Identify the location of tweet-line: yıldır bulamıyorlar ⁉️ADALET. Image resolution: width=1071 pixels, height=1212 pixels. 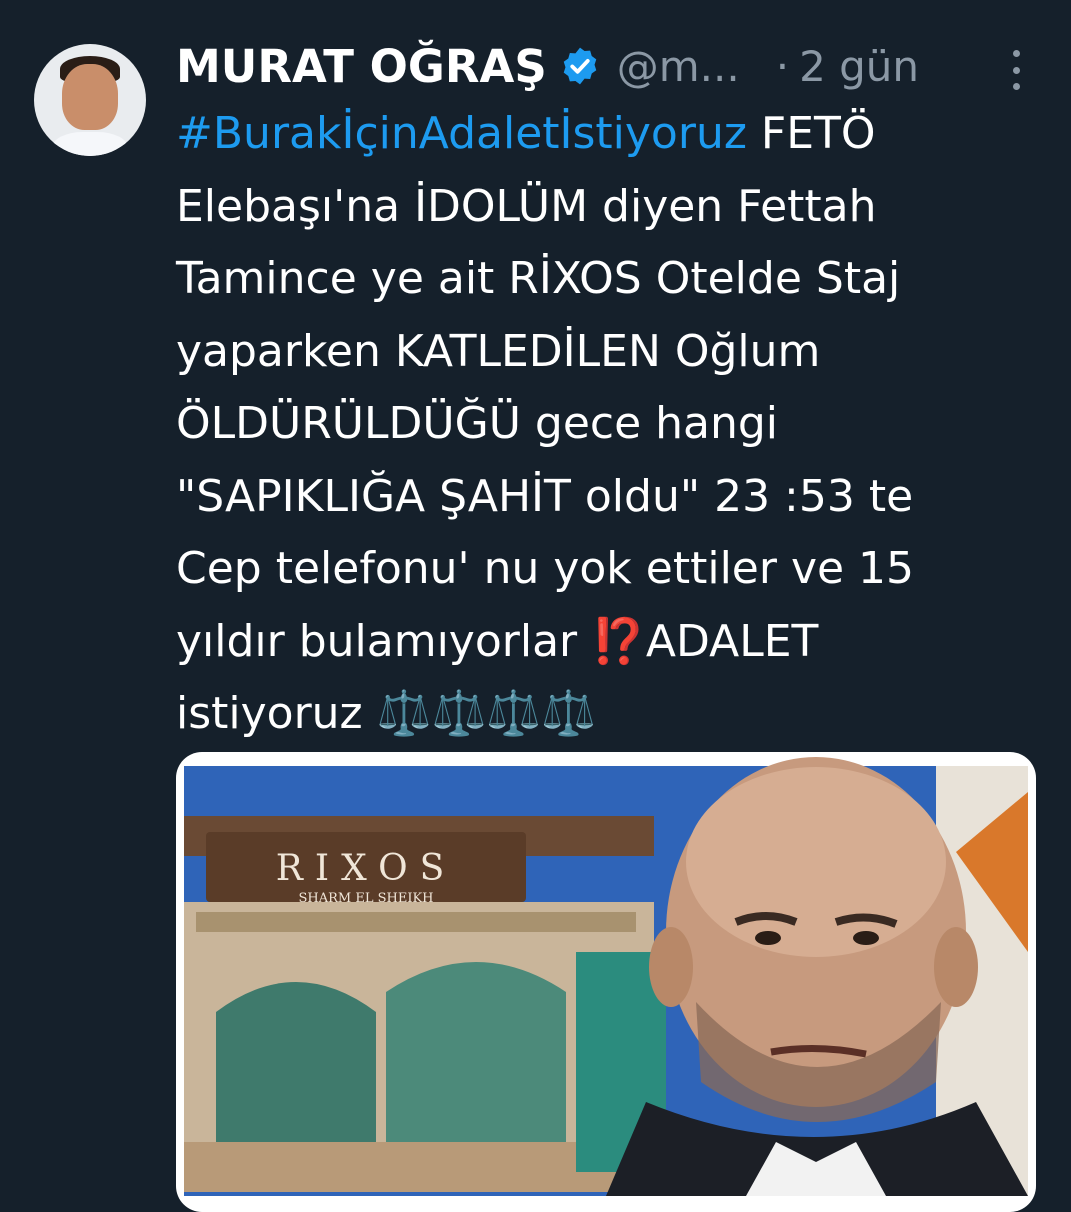
(611, 642).